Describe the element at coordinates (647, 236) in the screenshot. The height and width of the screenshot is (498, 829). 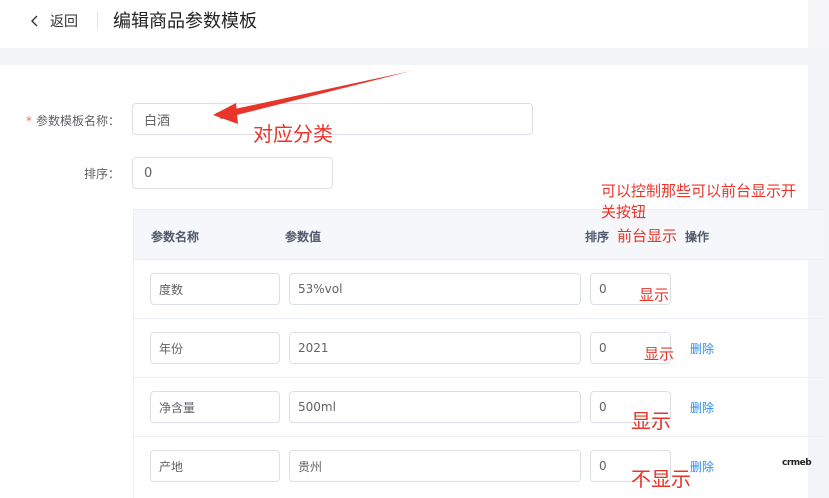
I see `annotation-frontend-display: 前台显示` at that location.